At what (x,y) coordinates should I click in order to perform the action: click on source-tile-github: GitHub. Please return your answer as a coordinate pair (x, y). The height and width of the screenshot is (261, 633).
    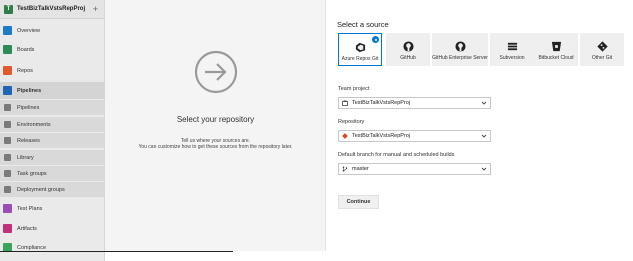
    Looking at the image, I should click on (408, 49).